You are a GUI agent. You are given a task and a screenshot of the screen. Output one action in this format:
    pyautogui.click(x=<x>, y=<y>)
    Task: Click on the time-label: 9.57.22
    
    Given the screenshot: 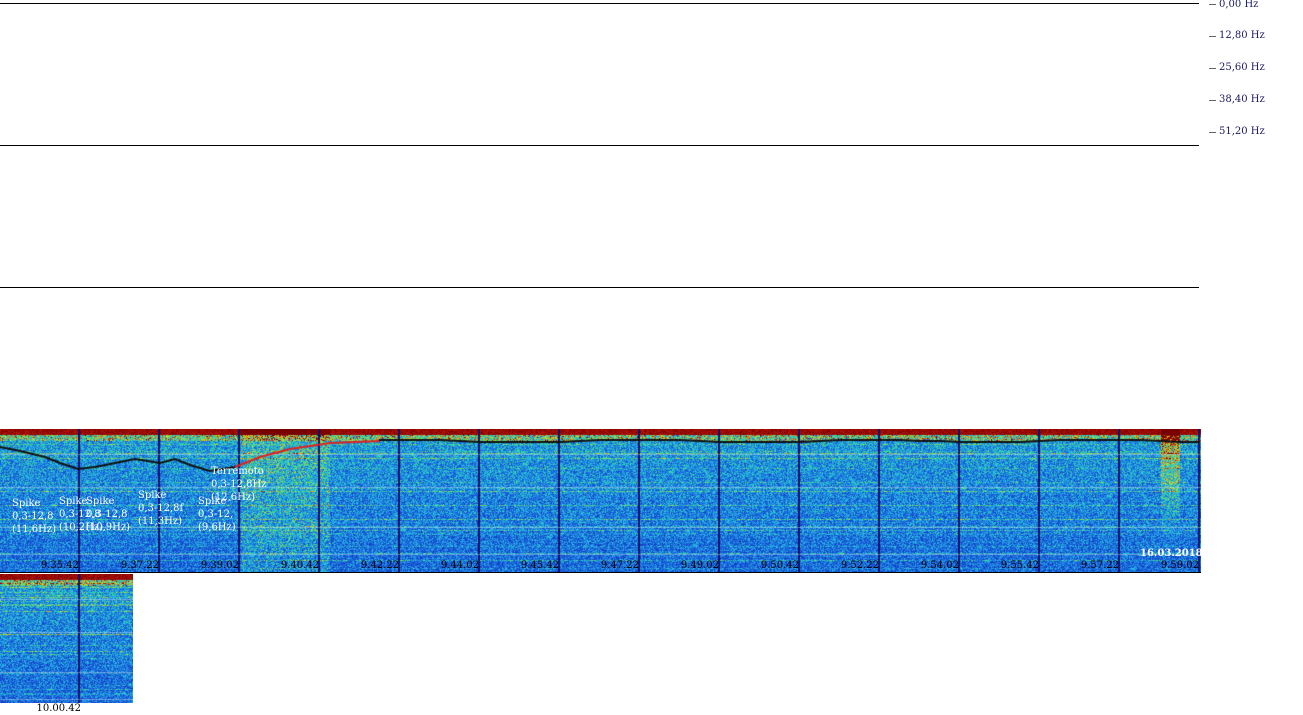 What is the action you would take?
    pyautogui.click(x=1099, y=565)
    